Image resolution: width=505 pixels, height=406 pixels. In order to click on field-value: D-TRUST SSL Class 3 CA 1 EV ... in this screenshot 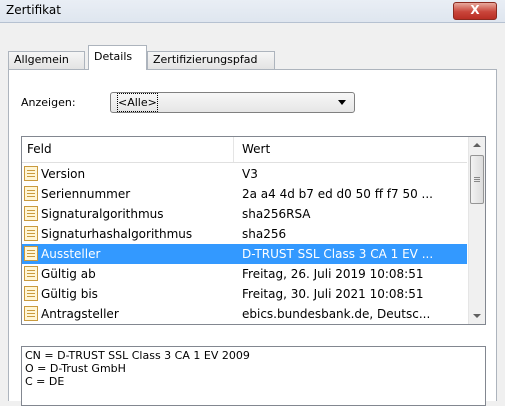, I will do `click(338, 254)`.